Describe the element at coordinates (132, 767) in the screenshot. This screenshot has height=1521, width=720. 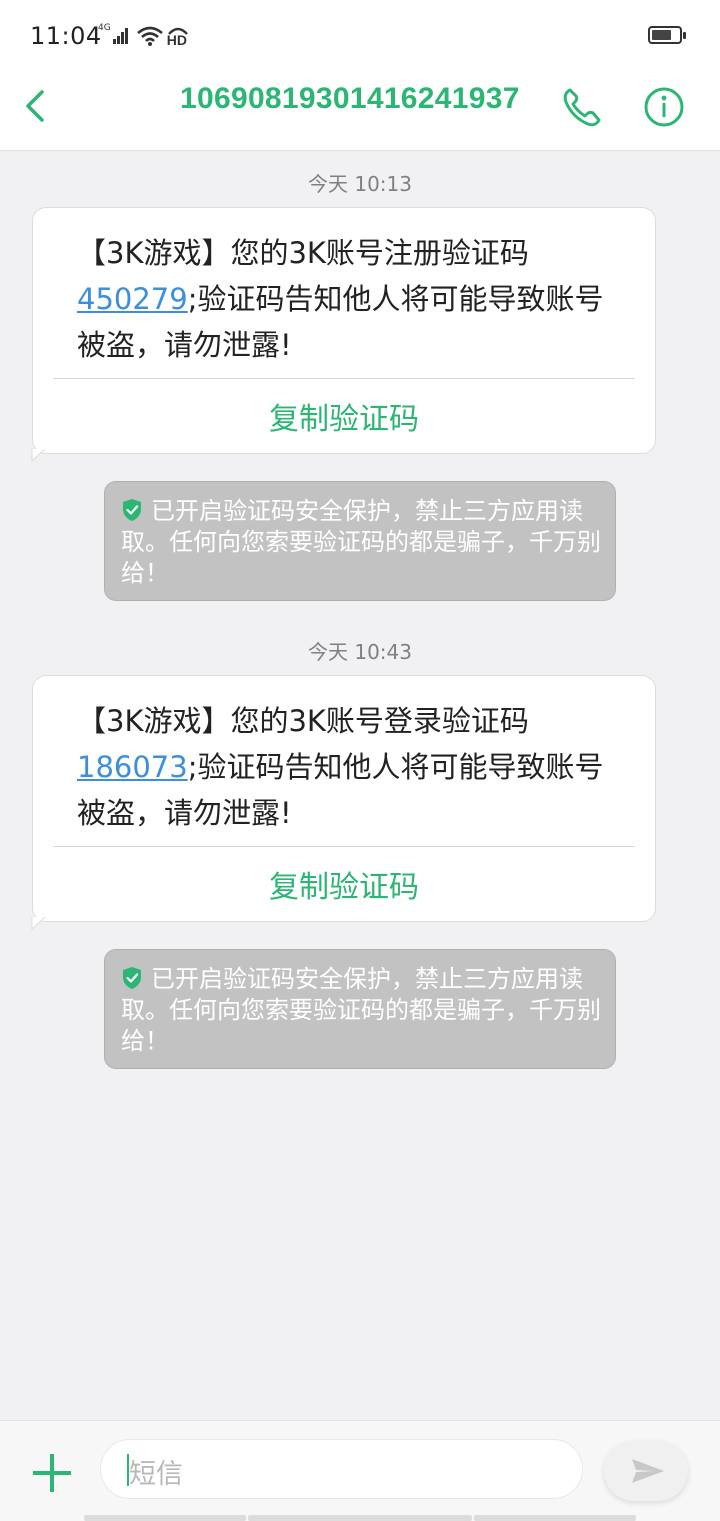
I see `verification-code-link: 186073` at that location.